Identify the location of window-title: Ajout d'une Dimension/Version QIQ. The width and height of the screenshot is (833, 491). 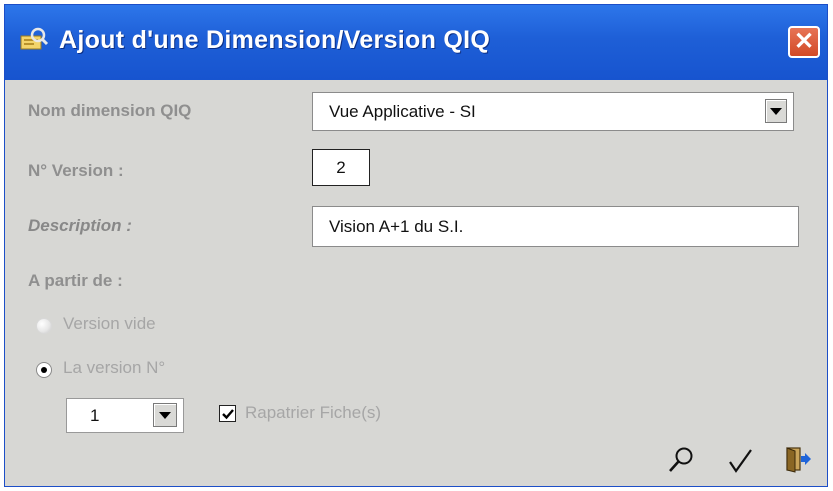
(275, 40).